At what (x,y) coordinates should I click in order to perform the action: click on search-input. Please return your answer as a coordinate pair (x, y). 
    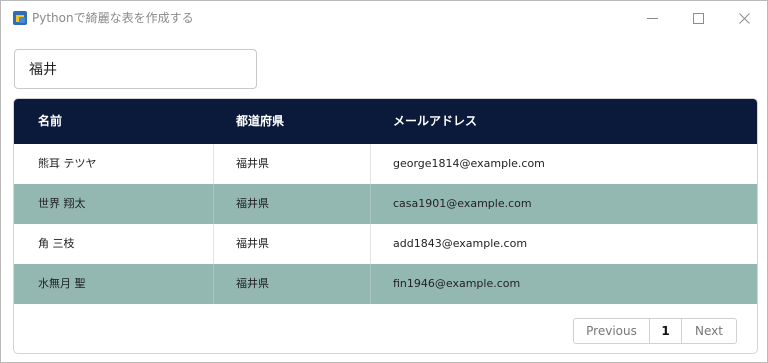
    Looking at the image, I should click on (135, 69).